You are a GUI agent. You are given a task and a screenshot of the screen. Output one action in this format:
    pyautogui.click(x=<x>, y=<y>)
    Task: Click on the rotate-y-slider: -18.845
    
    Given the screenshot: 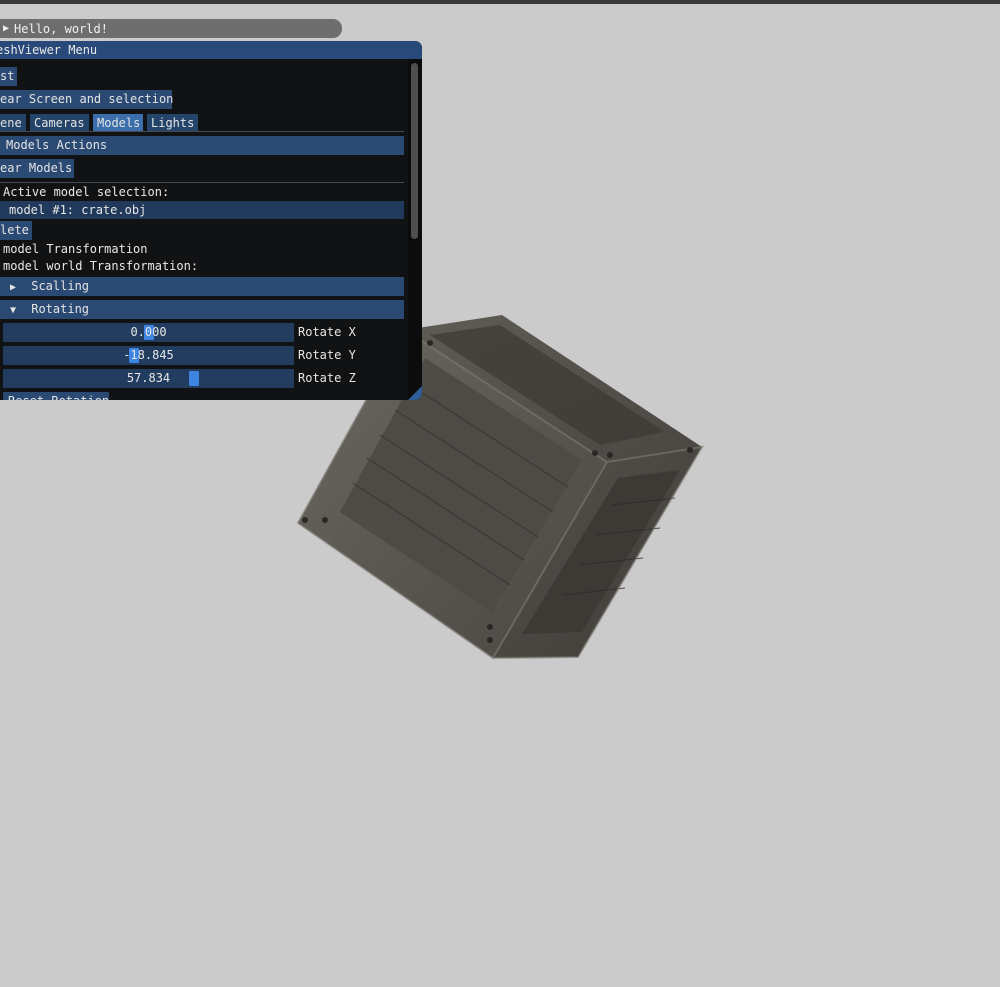 What is the action you would take?
    pyautogui.click(x=148, y=355)
    